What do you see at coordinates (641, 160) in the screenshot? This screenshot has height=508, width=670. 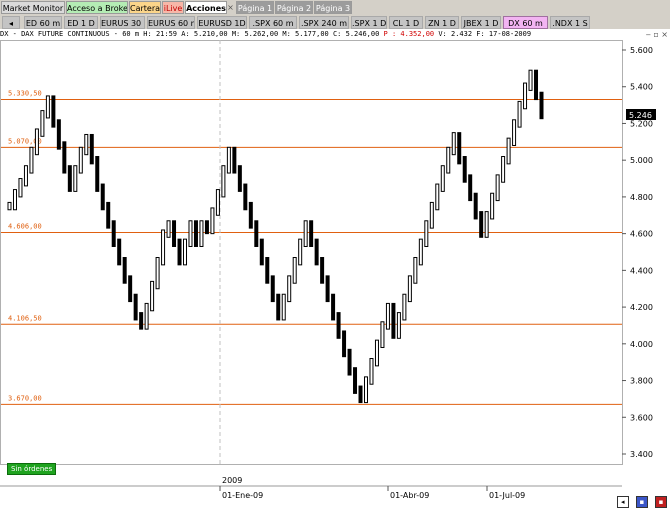 I see `y-tick-label: 5.000` at bounding box center [641, 160].